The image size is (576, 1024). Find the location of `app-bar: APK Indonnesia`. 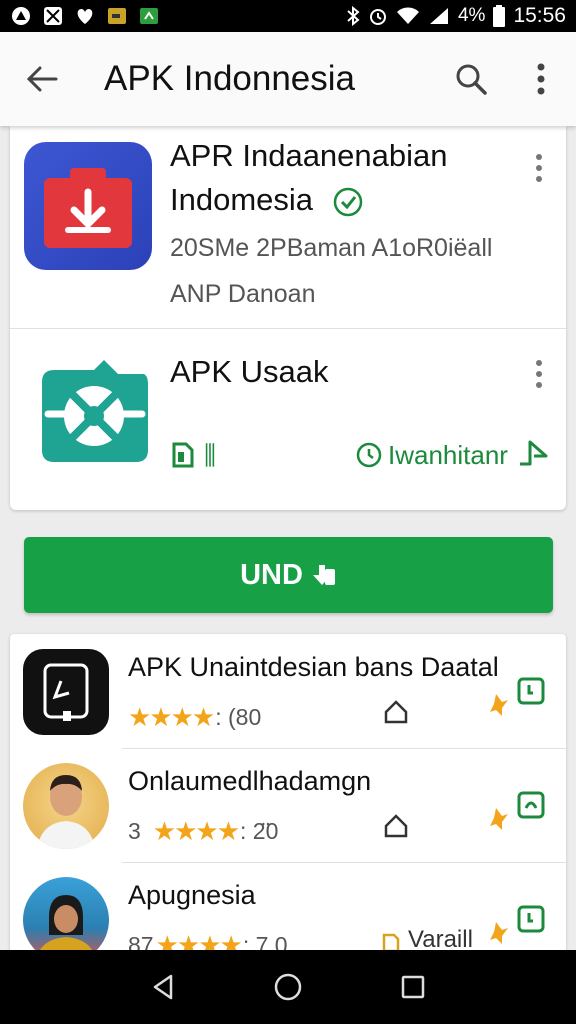

app-bar: APK Indonnesia is located at coordinates (288, 79).